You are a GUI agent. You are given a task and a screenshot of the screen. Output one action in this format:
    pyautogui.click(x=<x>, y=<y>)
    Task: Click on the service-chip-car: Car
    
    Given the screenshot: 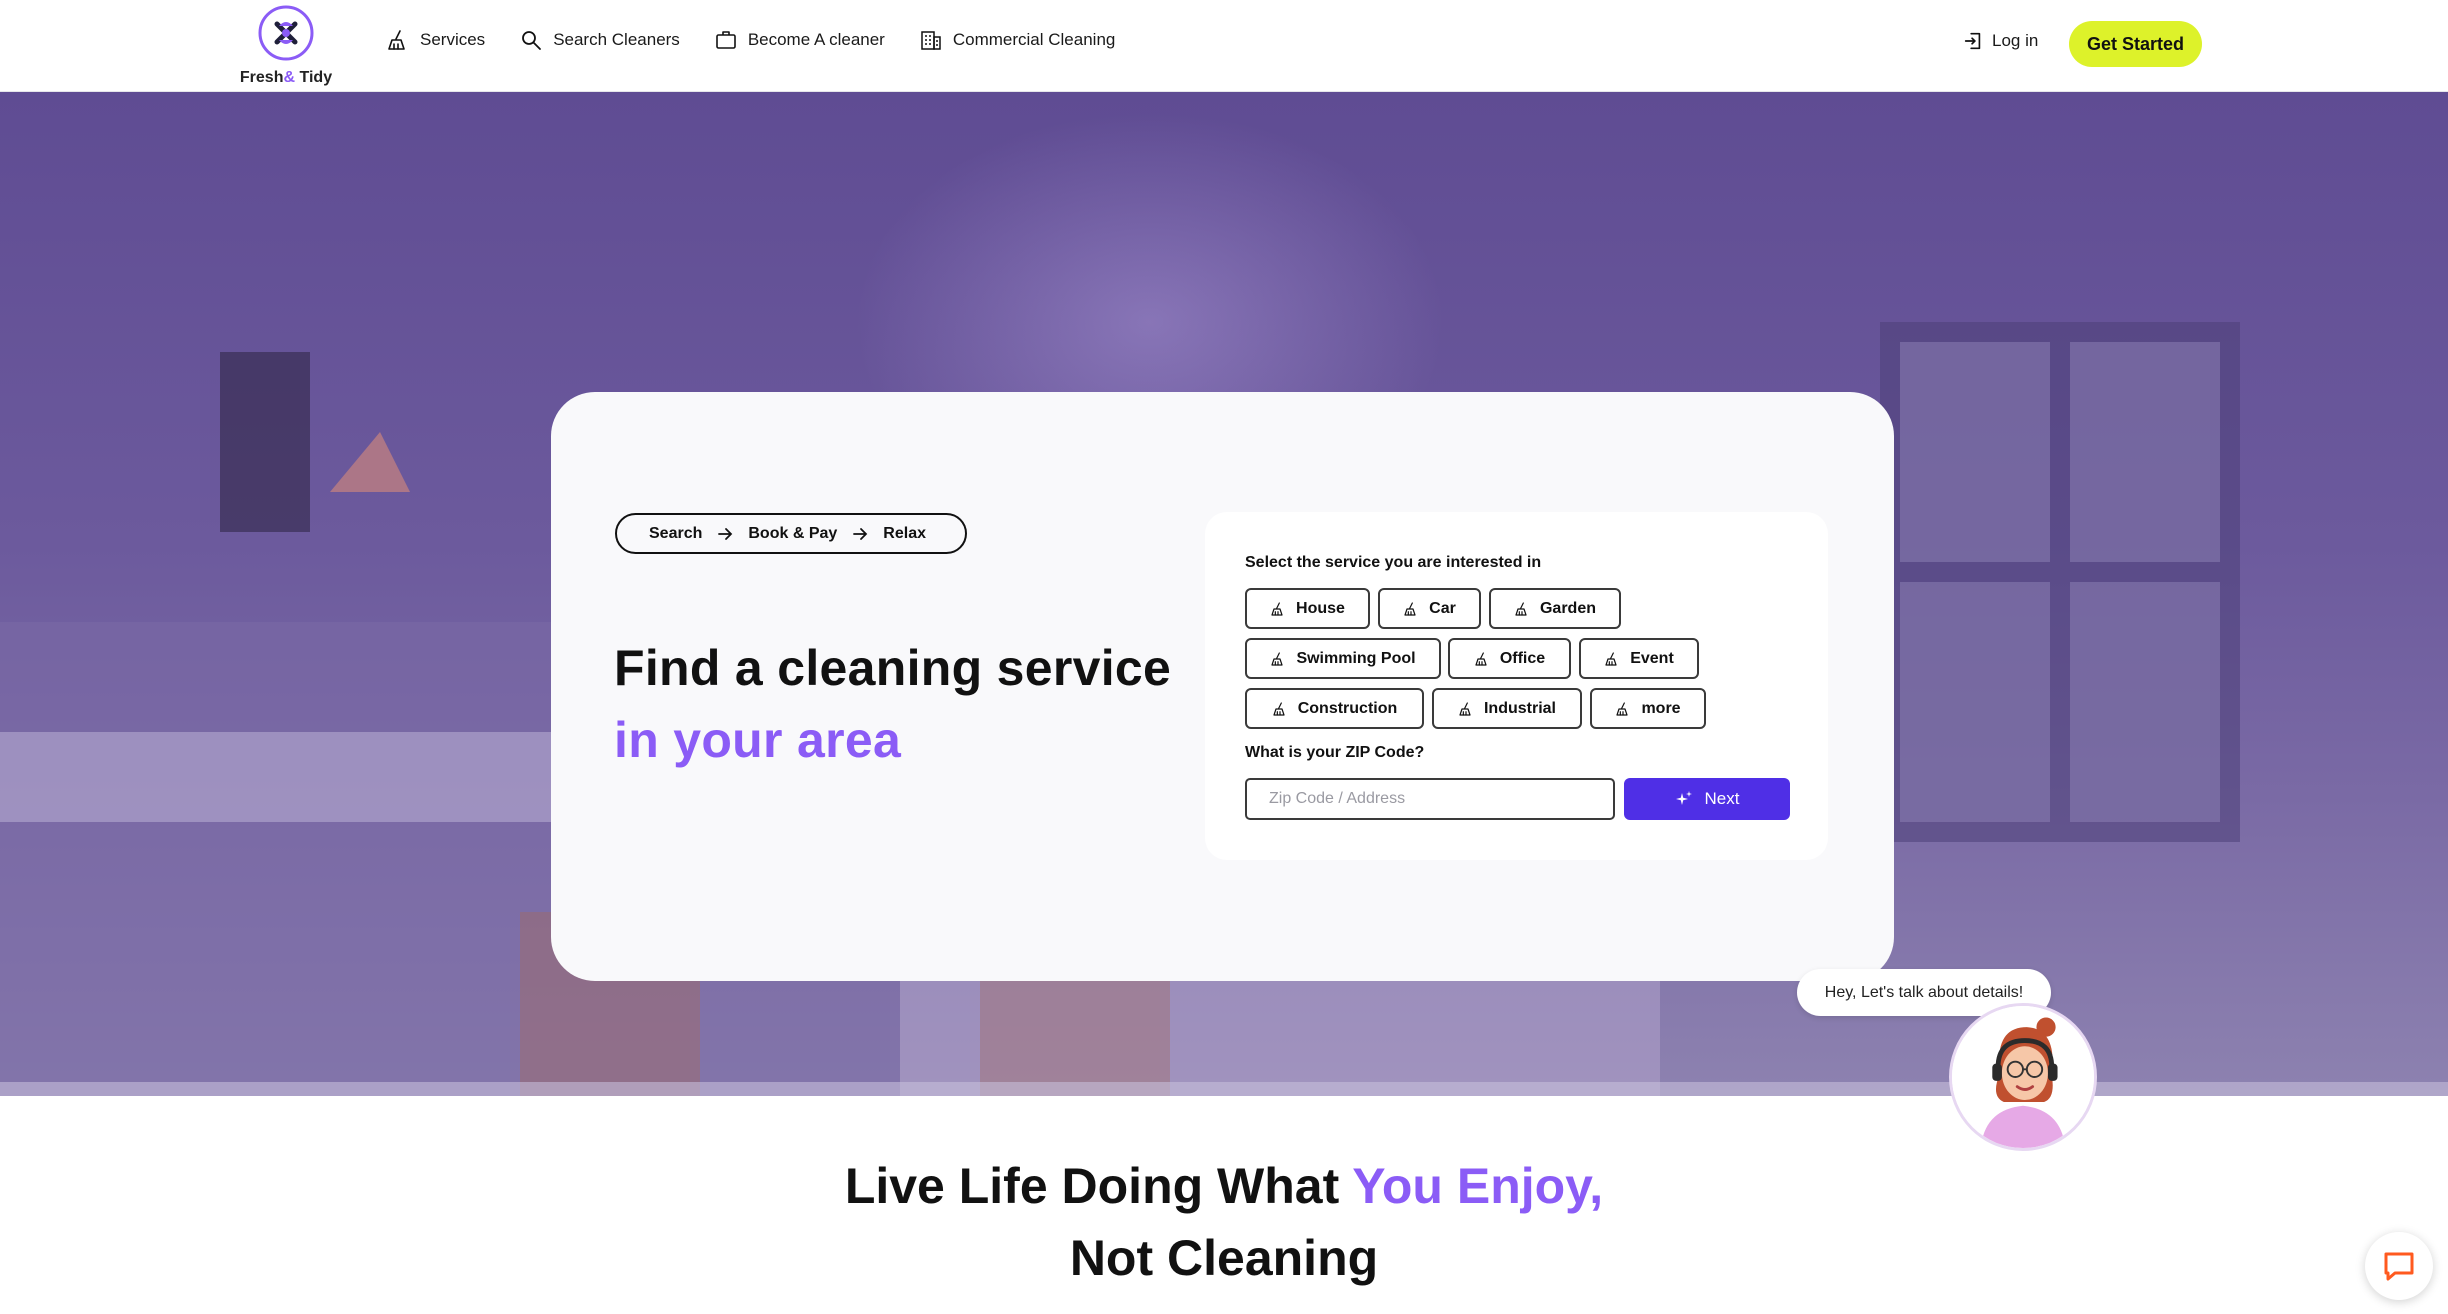 What is the action you would take?
    pyautogui.click(x=1429, y=608)
    